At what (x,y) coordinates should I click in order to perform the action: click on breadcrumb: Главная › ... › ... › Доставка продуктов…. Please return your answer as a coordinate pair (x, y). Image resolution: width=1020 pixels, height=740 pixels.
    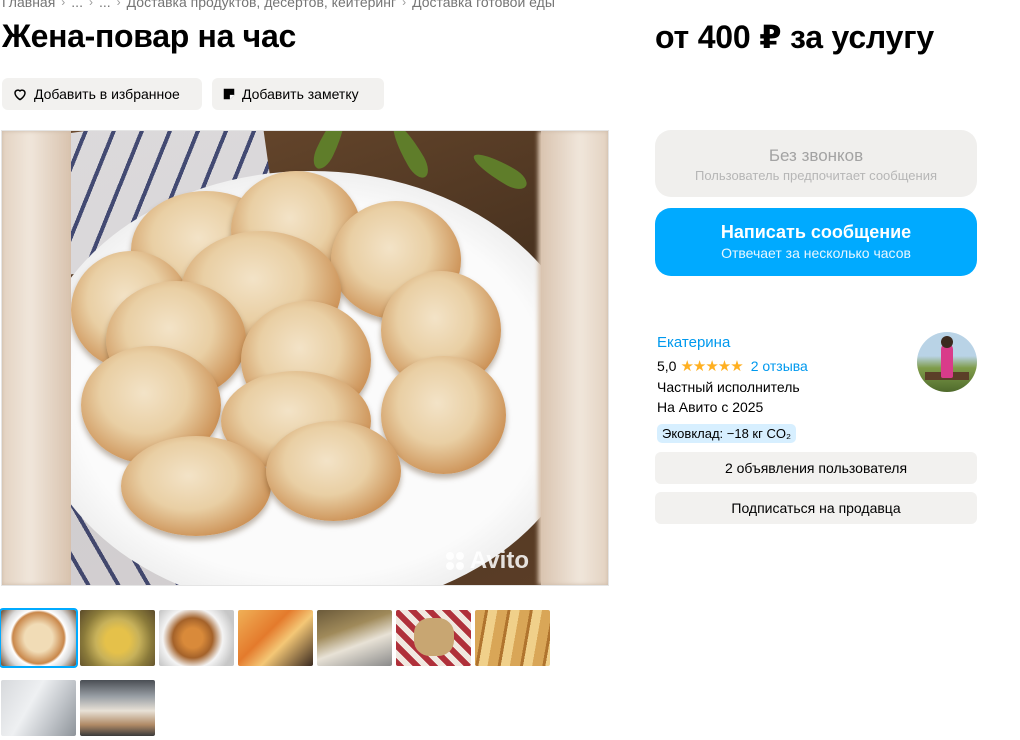
    Looking at the image, I should click on (278, 5).